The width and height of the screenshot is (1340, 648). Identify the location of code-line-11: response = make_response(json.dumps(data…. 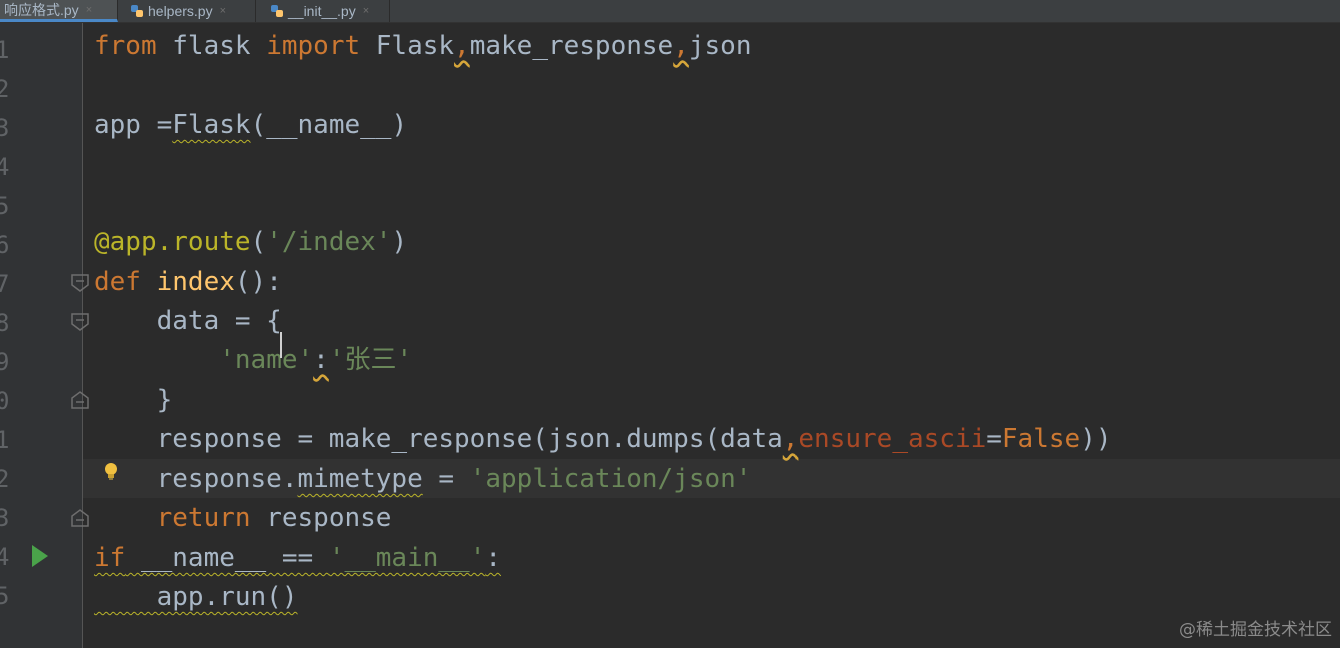
(603, 439).